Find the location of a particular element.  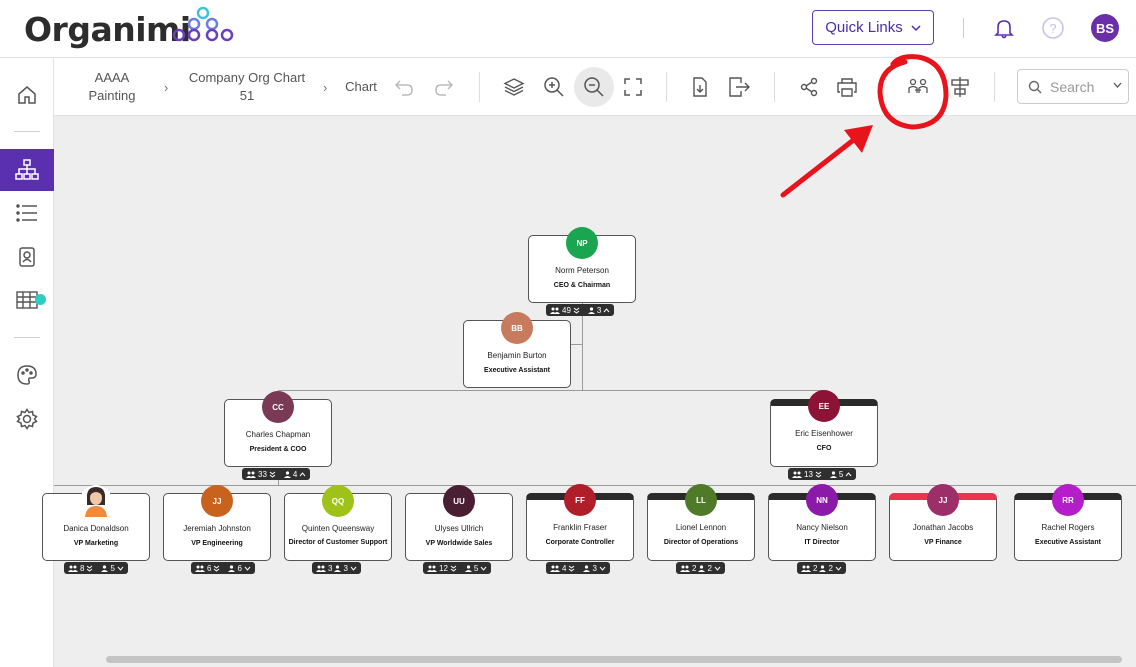

breadcrumb-organization: AAAA Painting is located at coordinates (112, 87).